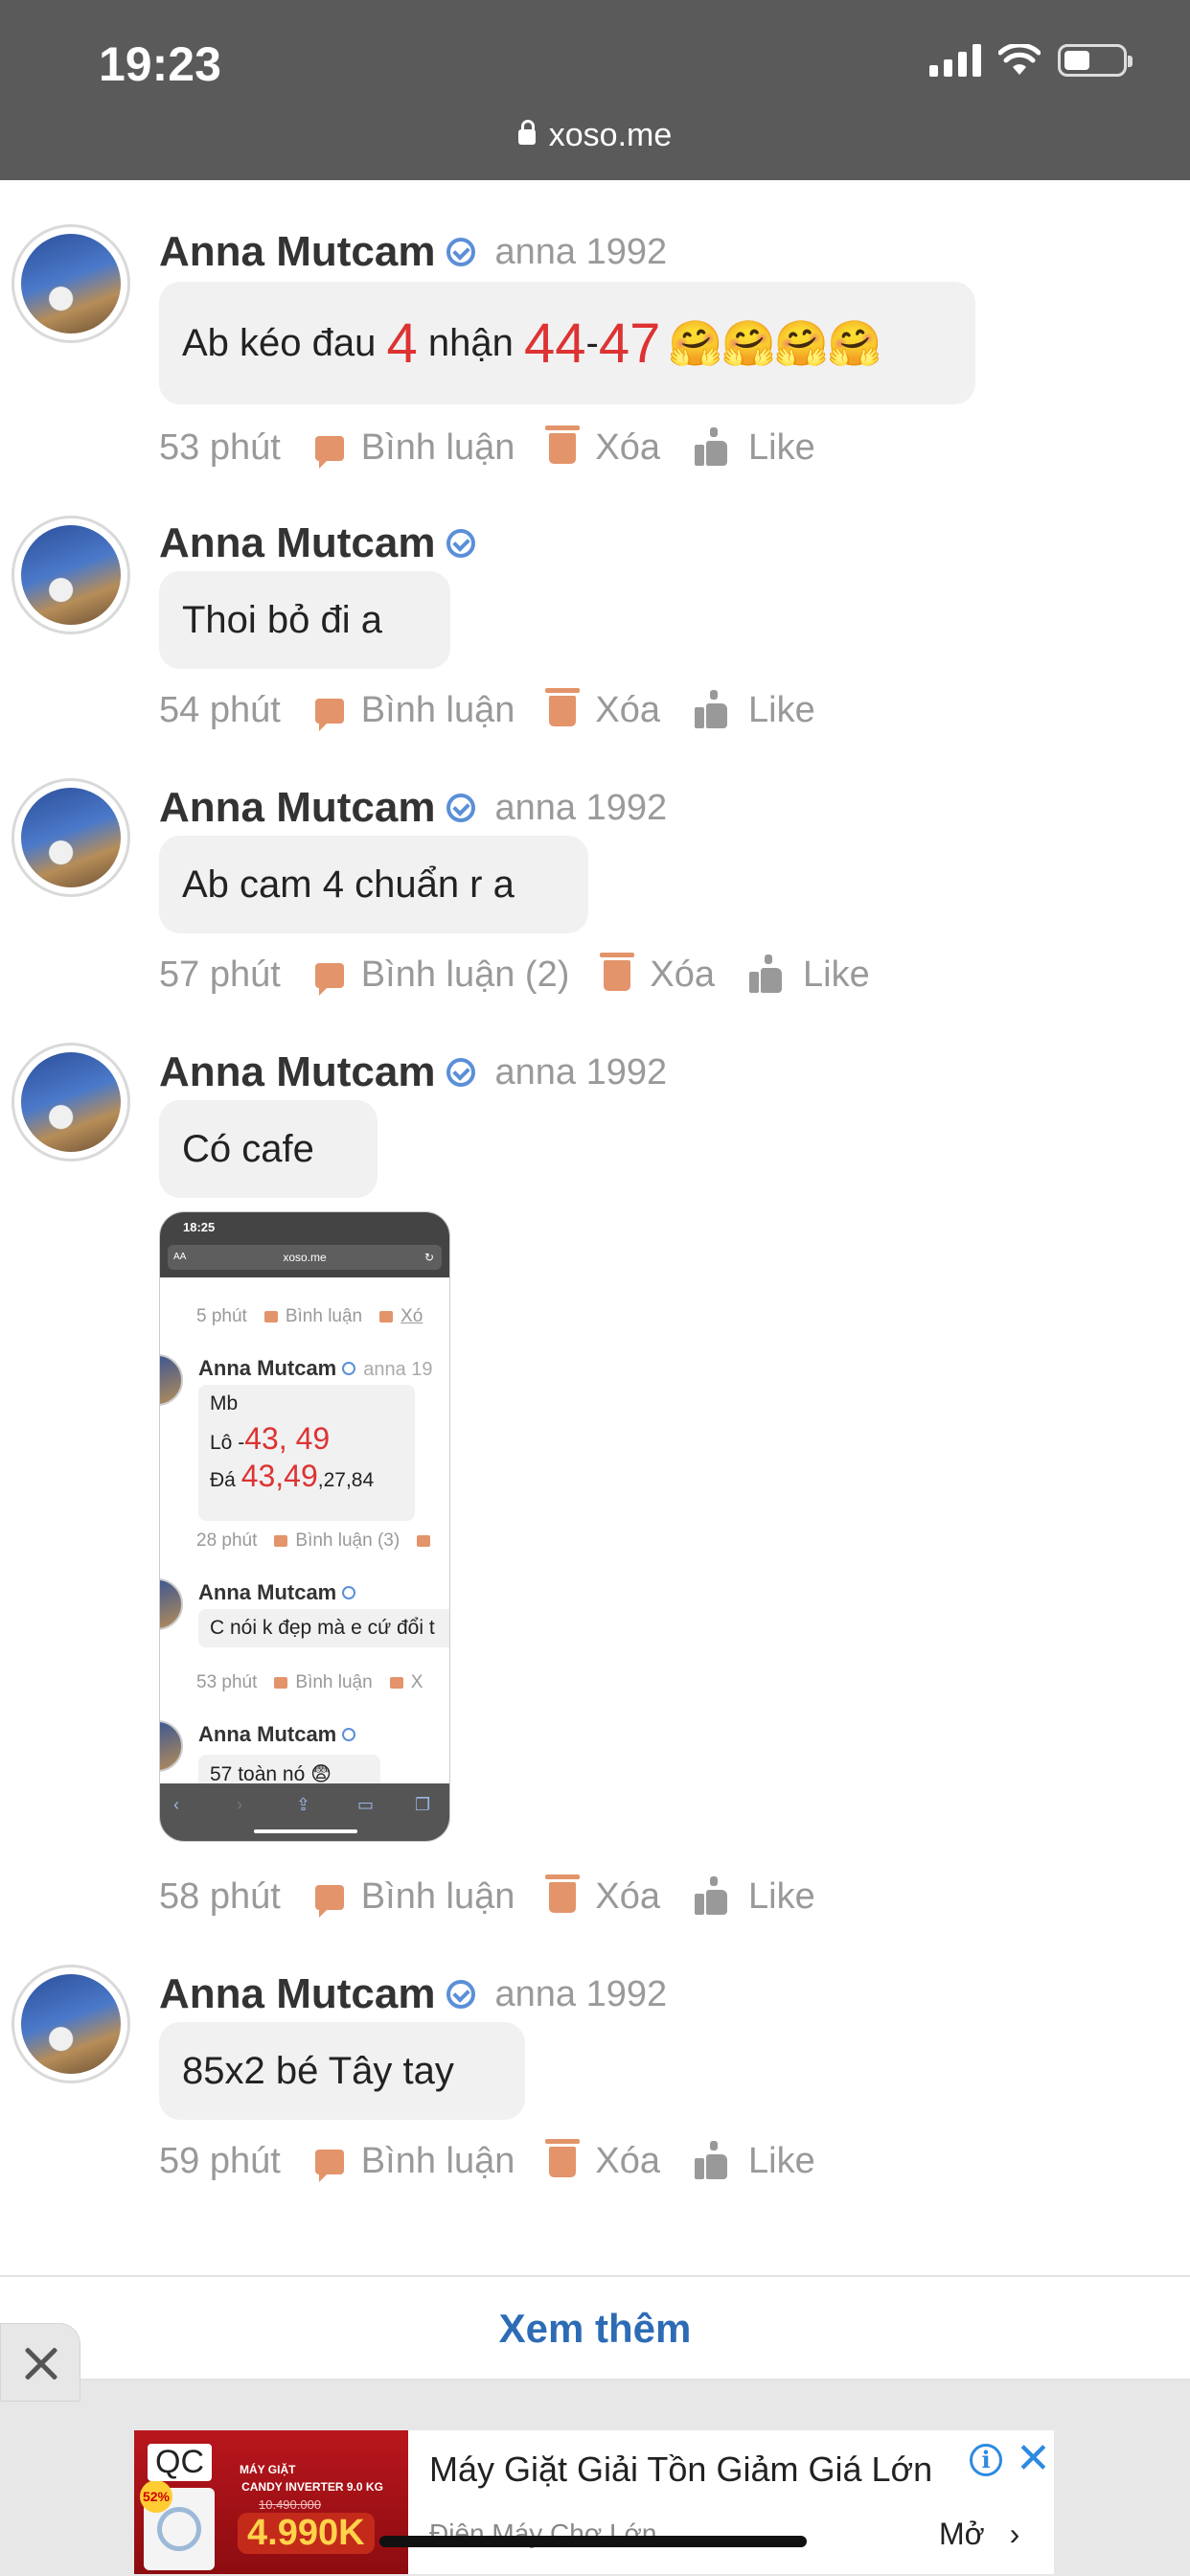 The image size is (1190, 2576). I want to click on reply-label: Bình luận, so click(437, 2161).